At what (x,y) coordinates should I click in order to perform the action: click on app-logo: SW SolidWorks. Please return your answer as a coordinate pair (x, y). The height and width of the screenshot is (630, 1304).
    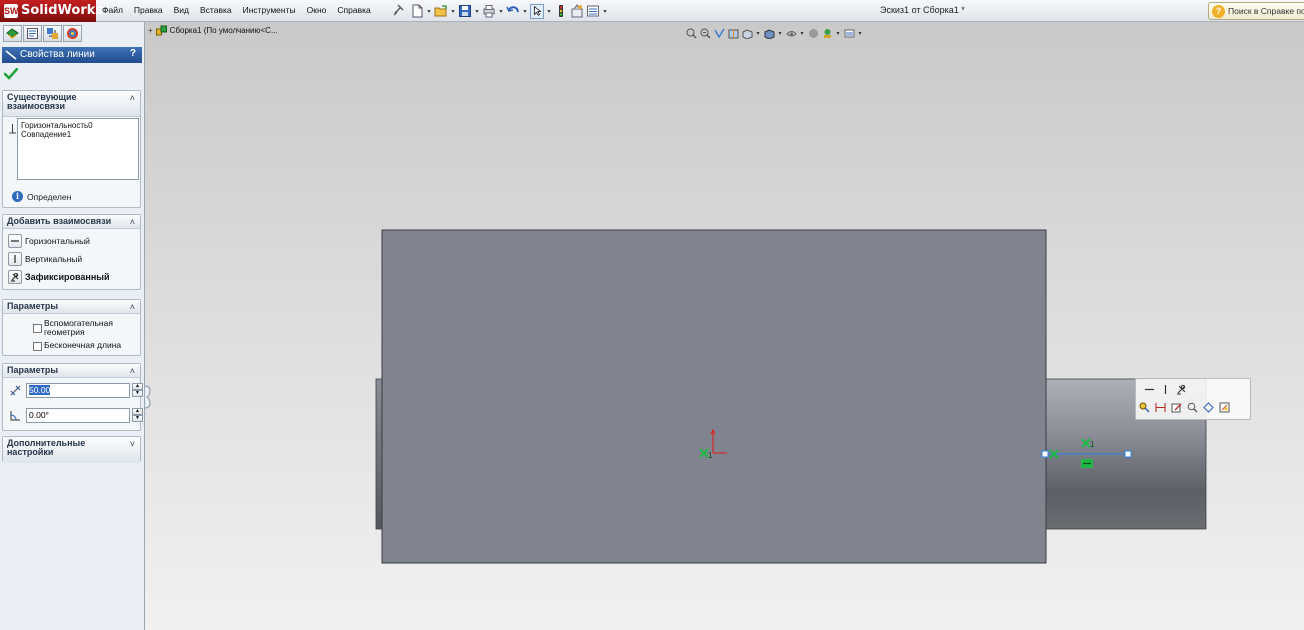
    Looking at the image, I should click on (51, 11).